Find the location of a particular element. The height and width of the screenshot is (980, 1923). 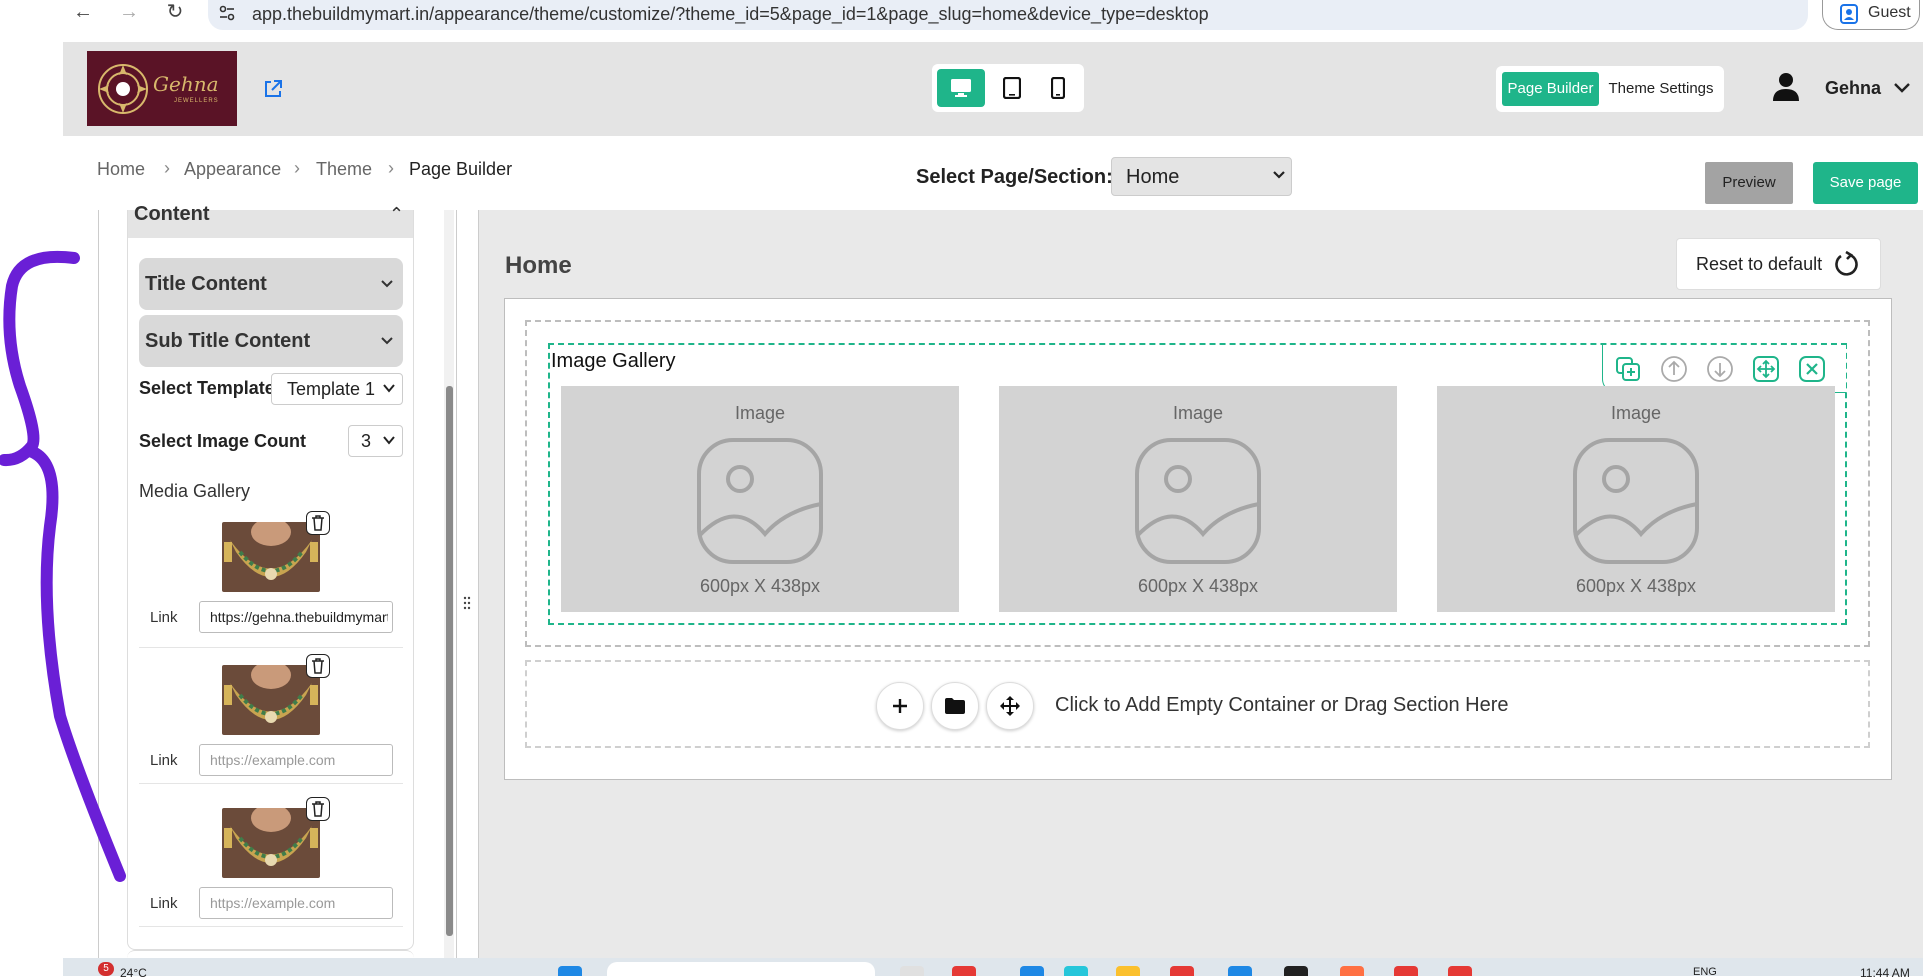

mandala-logo-icon is located at coordinates (123, 89).